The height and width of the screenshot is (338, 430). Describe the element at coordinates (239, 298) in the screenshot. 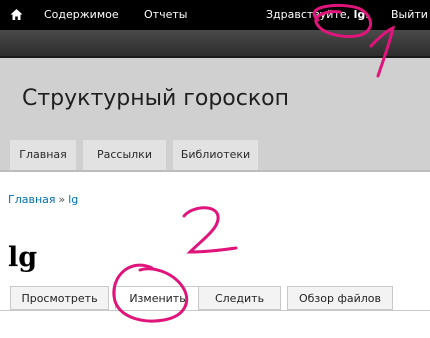

I see `tab-track: Следить` at that location.